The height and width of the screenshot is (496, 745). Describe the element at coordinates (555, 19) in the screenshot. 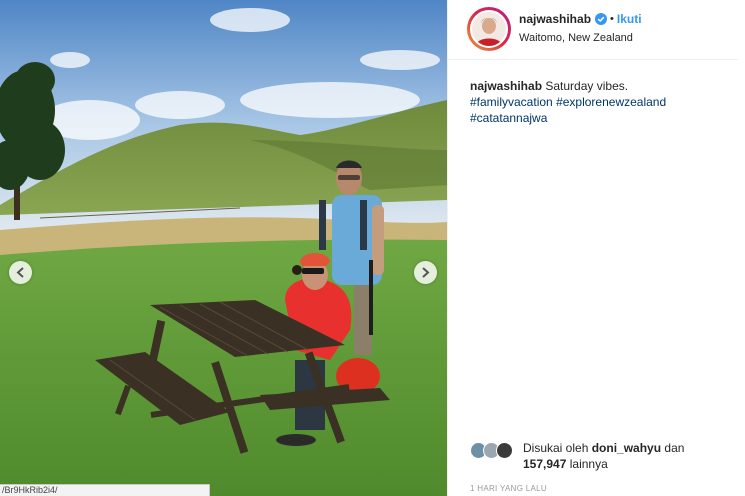

I see `username: najwashihab` at that location.